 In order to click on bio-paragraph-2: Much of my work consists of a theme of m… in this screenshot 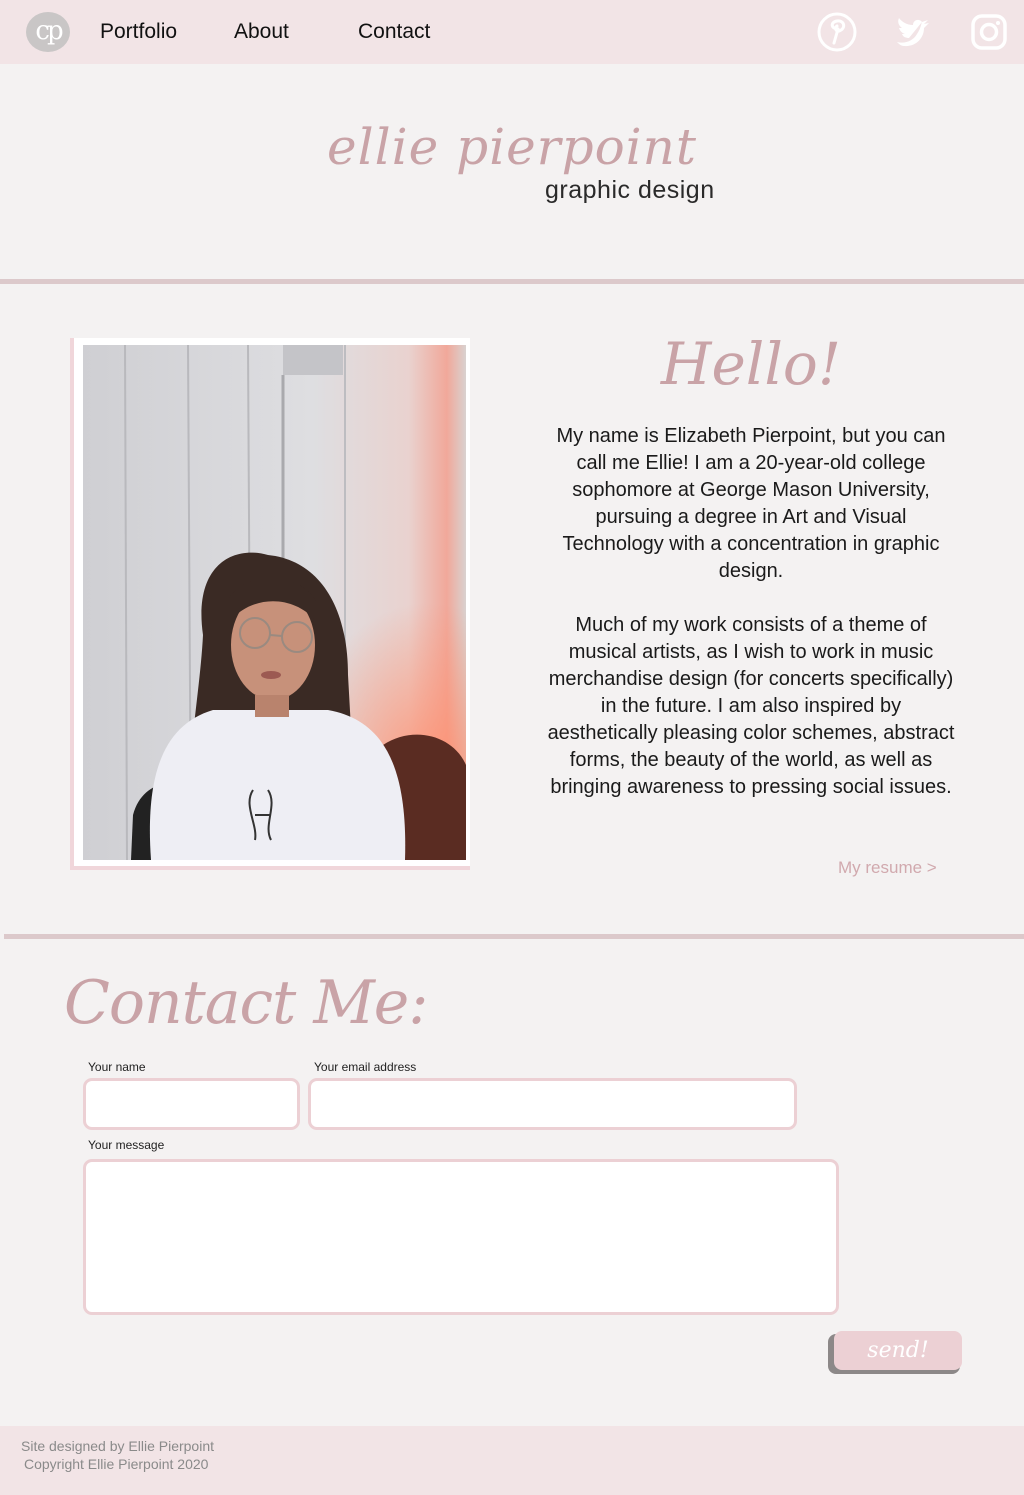, I will do `click(751, 706)`.